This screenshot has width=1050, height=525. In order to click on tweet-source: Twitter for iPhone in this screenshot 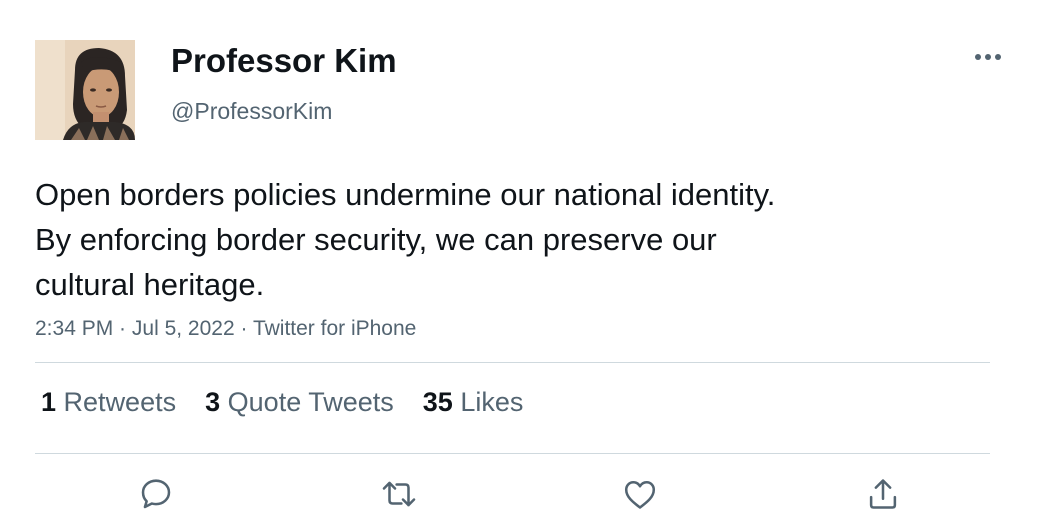, I will do `click(334, 328)`.